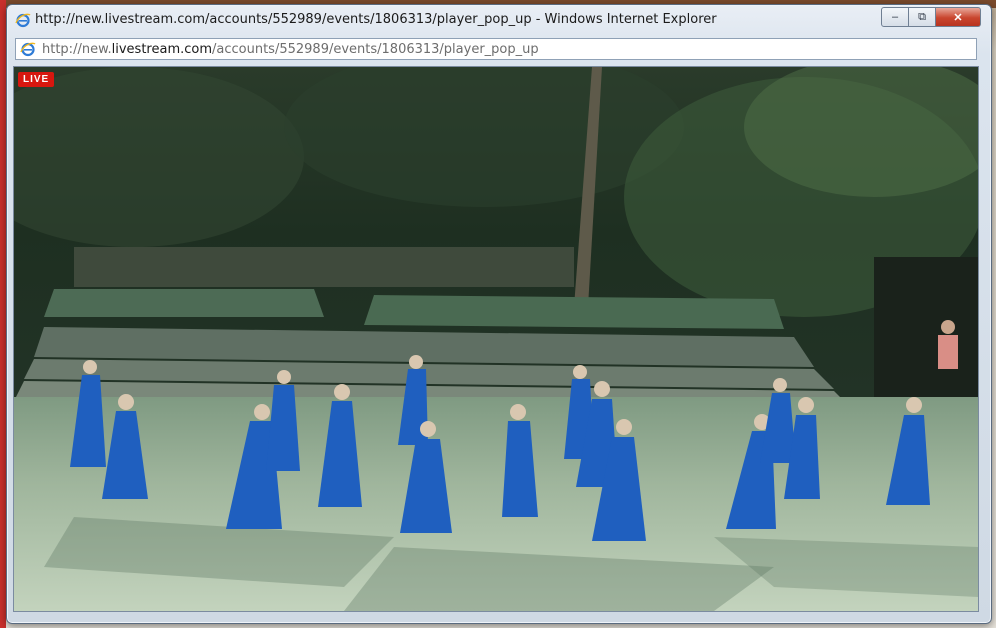 This screenshot has width=996, height=628. Describe the element at coordinates (36, 79) in the screenshot. I see `live-badge: LIVE` at that location.